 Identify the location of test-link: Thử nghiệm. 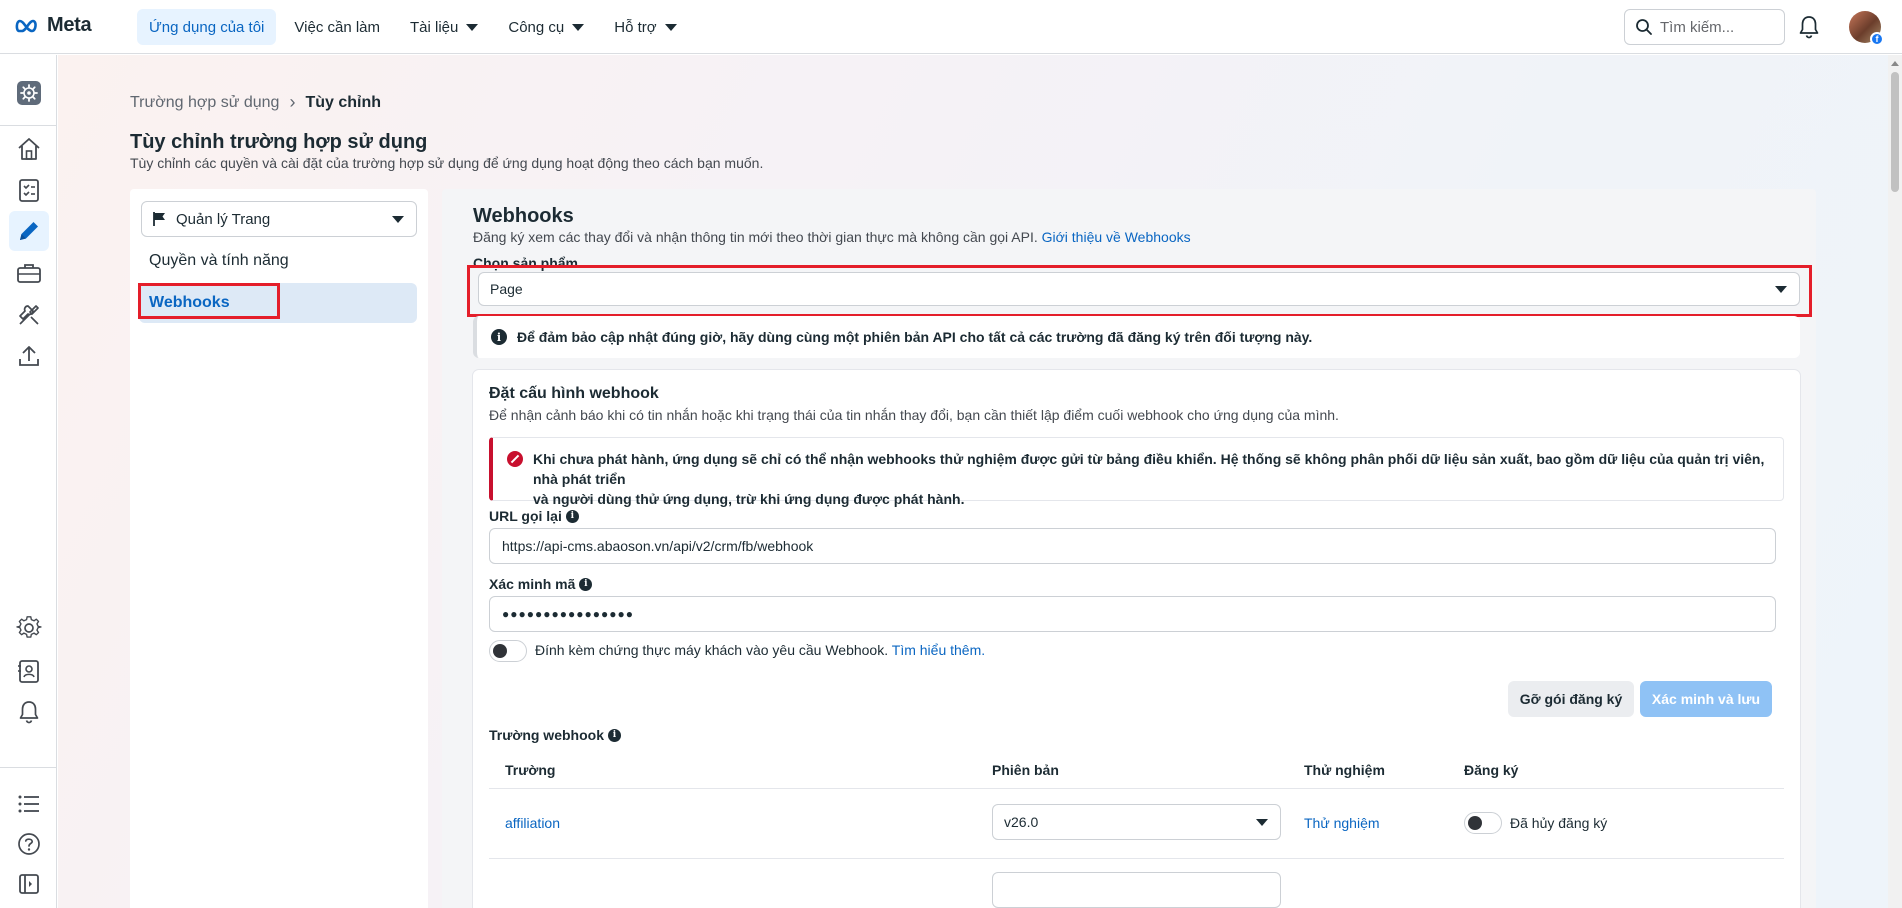
(1342, 823).